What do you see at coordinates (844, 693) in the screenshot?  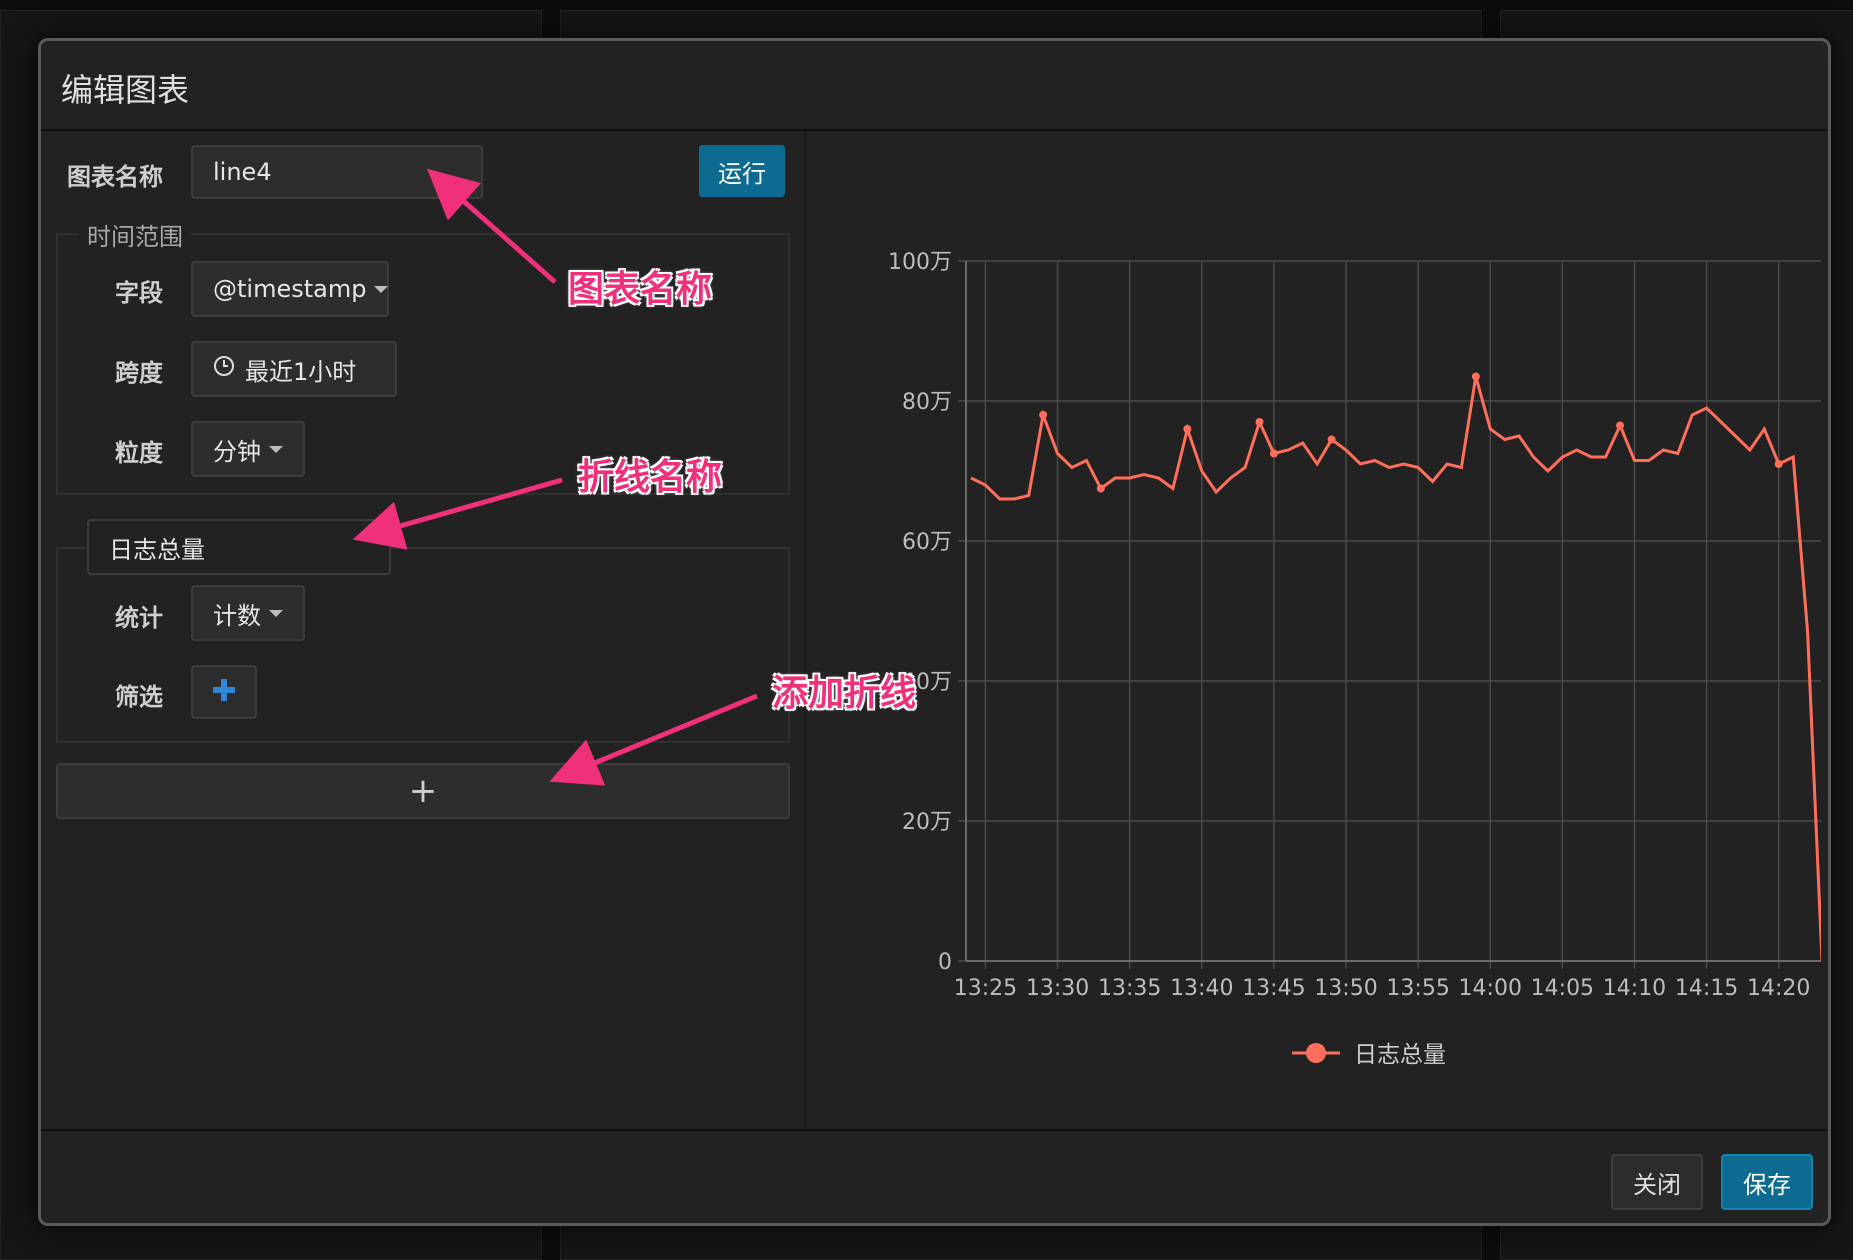 I see `annotation-add-line: 添加折线` at bounding box center [844, 693].